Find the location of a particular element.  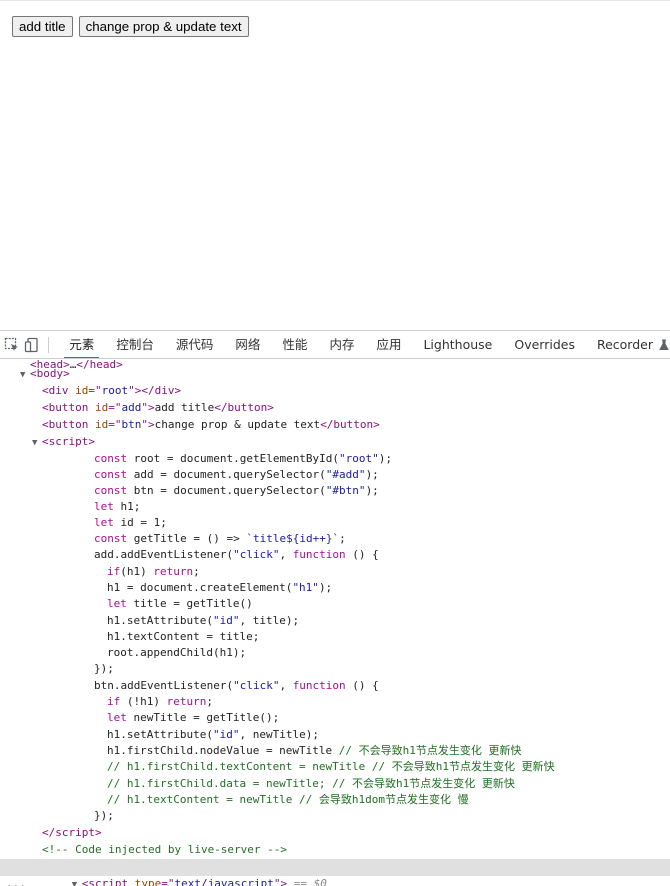

tab-recorder: Recorder is located at coordinates (625, 344).